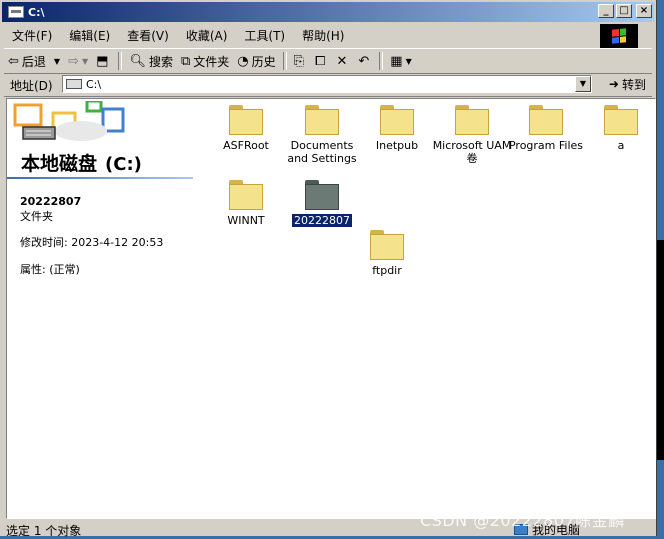 The height and width of the screenshot is (539, 664). What do you see at coordinates (396, 61) in the screenshot?
I see `views-icon: ▦` at bounding box center [396, 61].